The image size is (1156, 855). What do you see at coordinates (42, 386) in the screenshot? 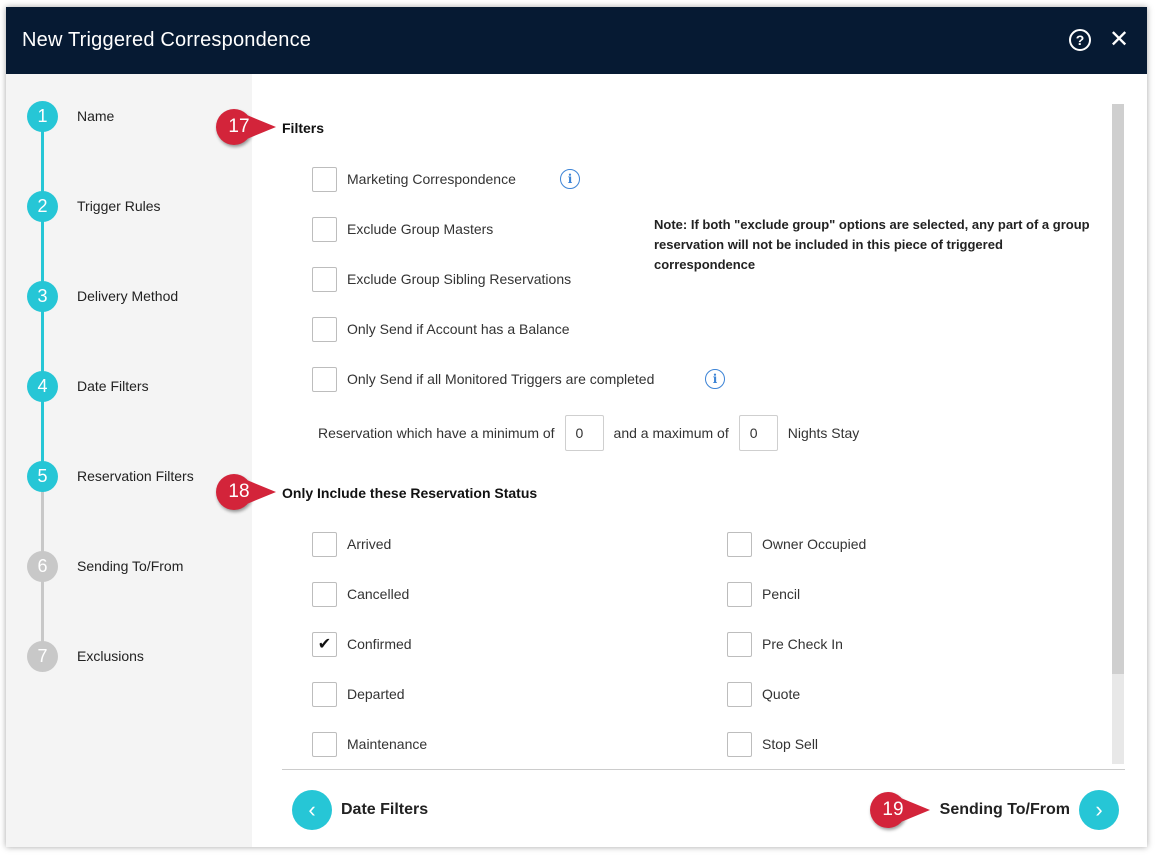
I see `step-number: 4` at bounding box center [42, 386].